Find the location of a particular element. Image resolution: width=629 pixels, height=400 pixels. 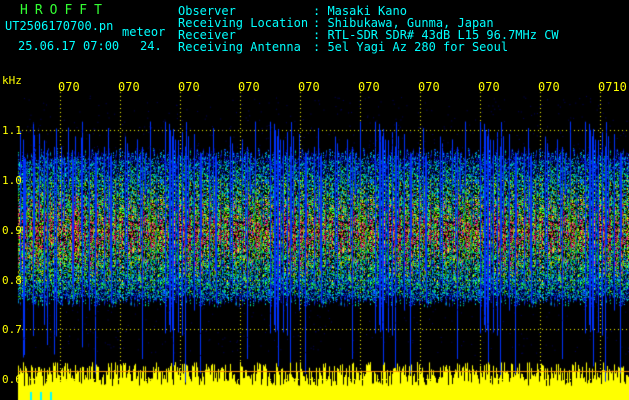

y-label: 1.1 is located at coordinates (12, 130).